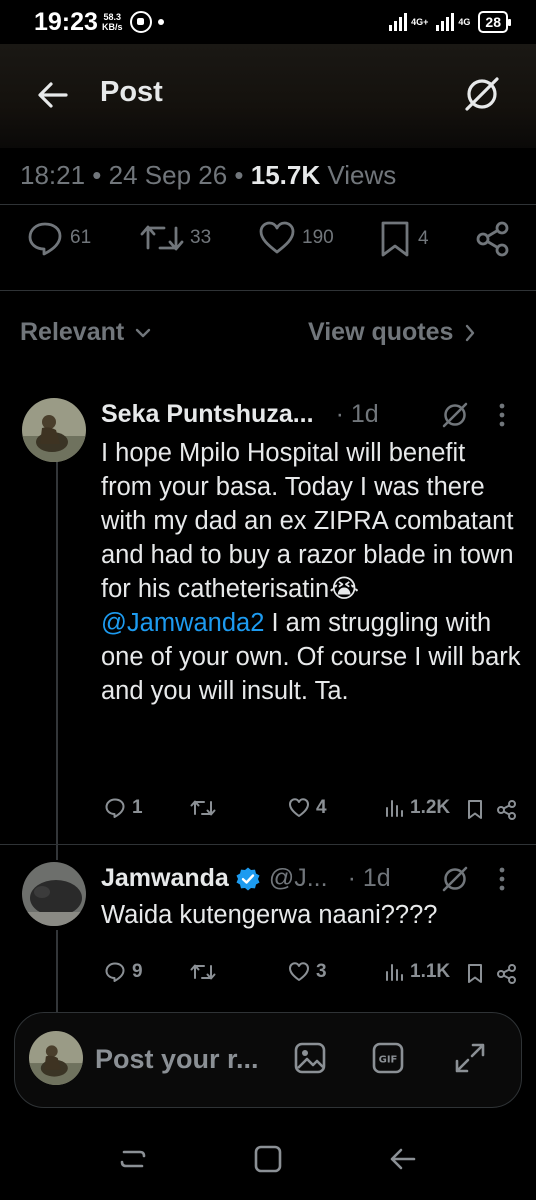 Image resolution: width=536 pixels, height=1200 pixels. Describe the element at coordinates (403, 1159) in the screenshot. I see `back-icon` at that location.